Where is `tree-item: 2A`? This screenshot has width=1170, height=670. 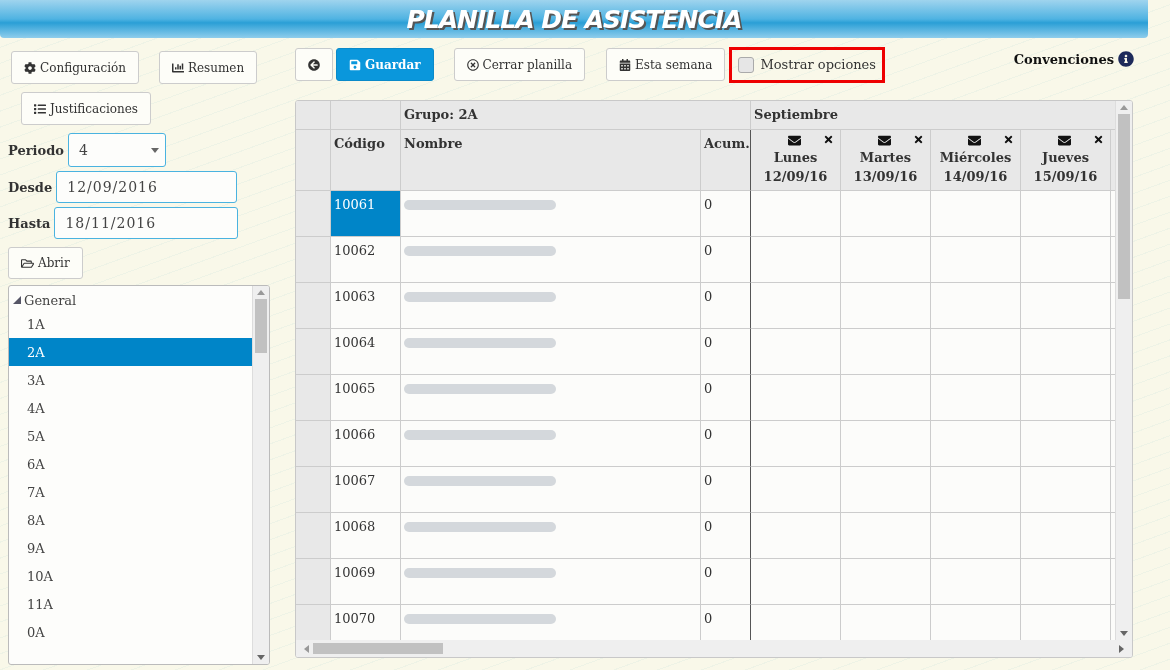 tree-item: 2A is located at coordinates (130, 352).